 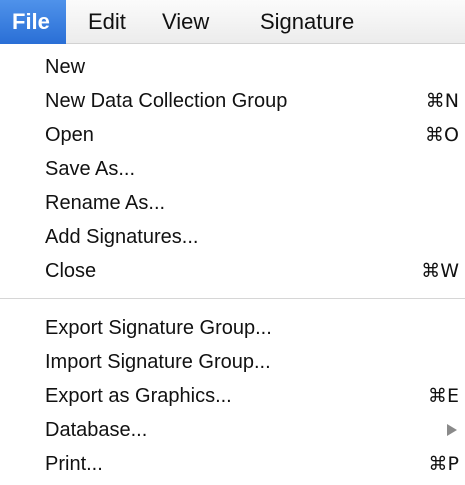 I want to click on menu-item-label: New Data Collection Group, so click(x=166, y=101).